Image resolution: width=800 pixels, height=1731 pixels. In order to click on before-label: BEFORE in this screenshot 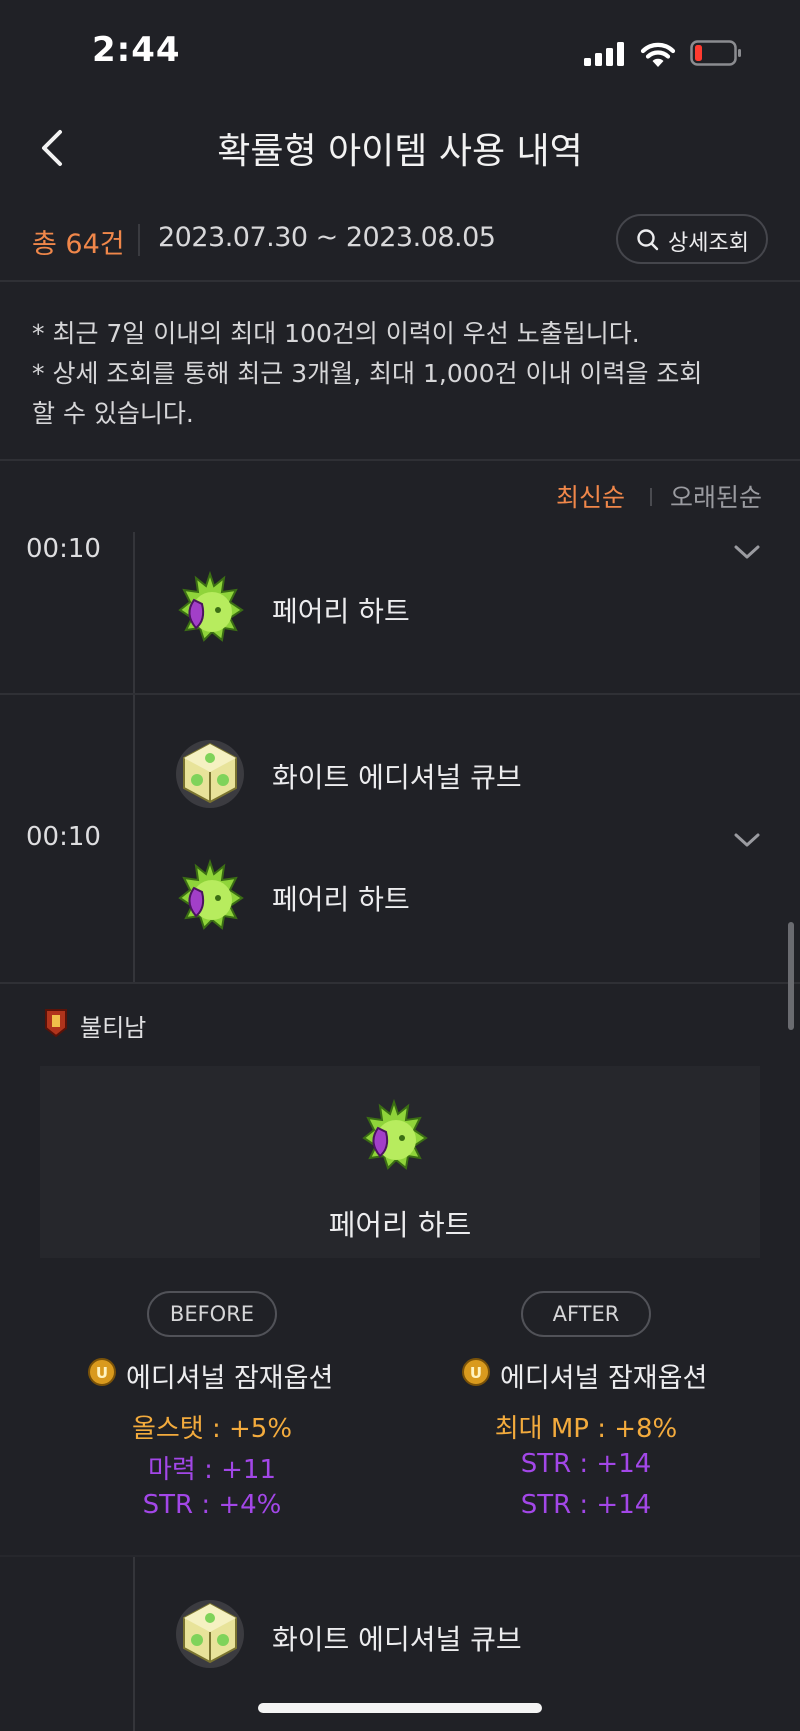, I will do `click(212, 1314)`.